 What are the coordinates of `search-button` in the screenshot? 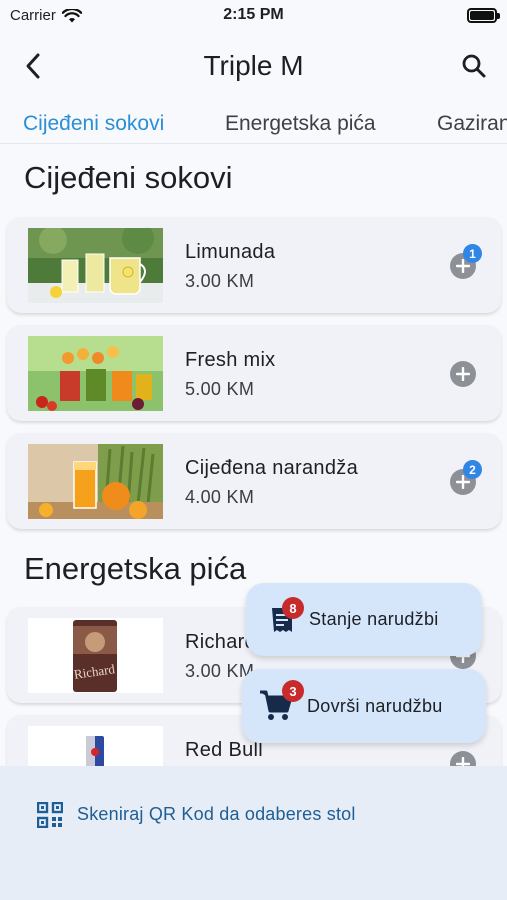 It's located at (474, 66).